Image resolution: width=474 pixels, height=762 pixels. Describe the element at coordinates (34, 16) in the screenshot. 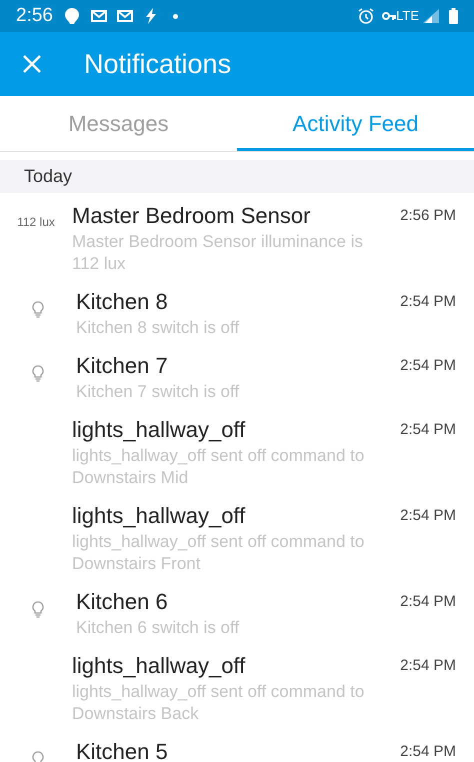

I see `status-time: 2:56` at that location.